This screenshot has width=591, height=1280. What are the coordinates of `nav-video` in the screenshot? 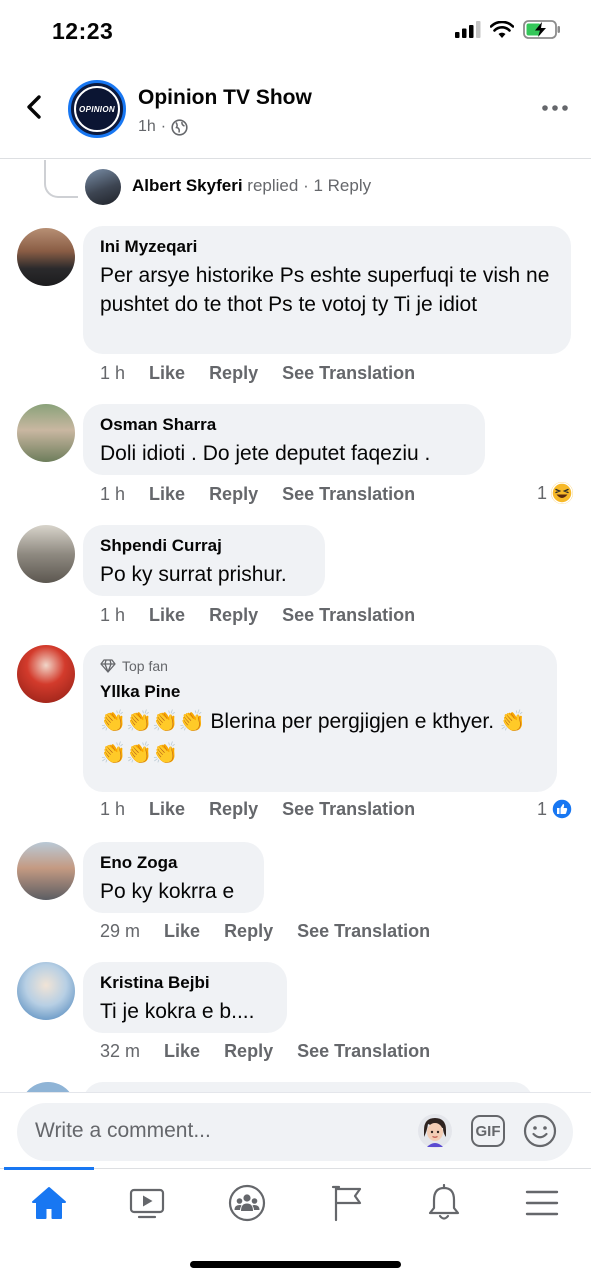 It's located at (147, 1203).